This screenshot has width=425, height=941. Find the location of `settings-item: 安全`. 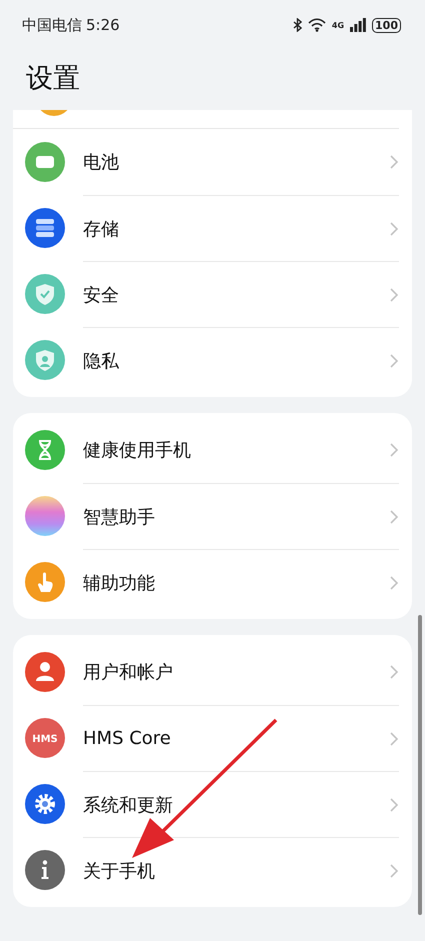

settings-item: 安全 is located at coordinates (212, 294).